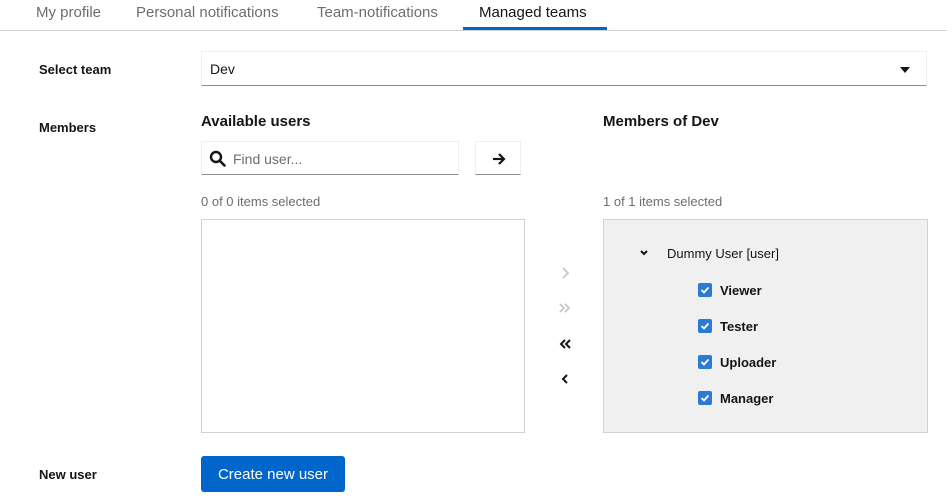  Describe the element at coordinates (75, 69) in the screenshot. I see `select-team-label: Select team` at that location.